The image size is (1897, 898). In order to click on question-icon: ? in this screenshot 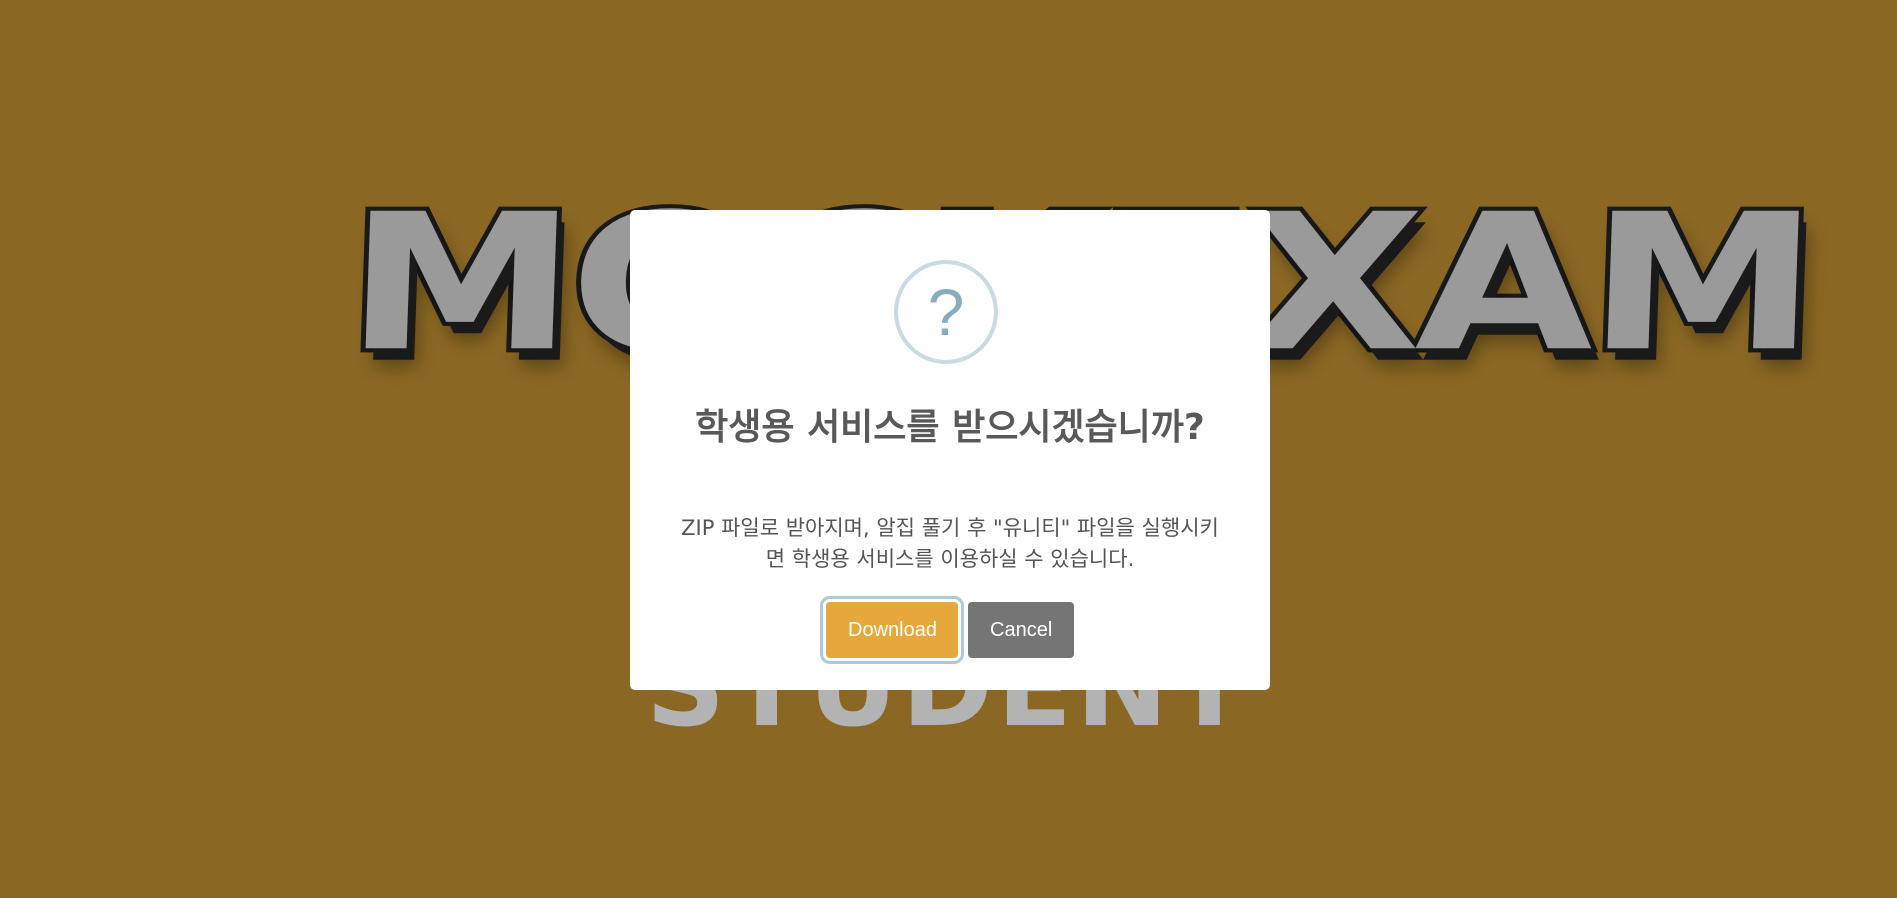, I will do `click(946, 312)`.